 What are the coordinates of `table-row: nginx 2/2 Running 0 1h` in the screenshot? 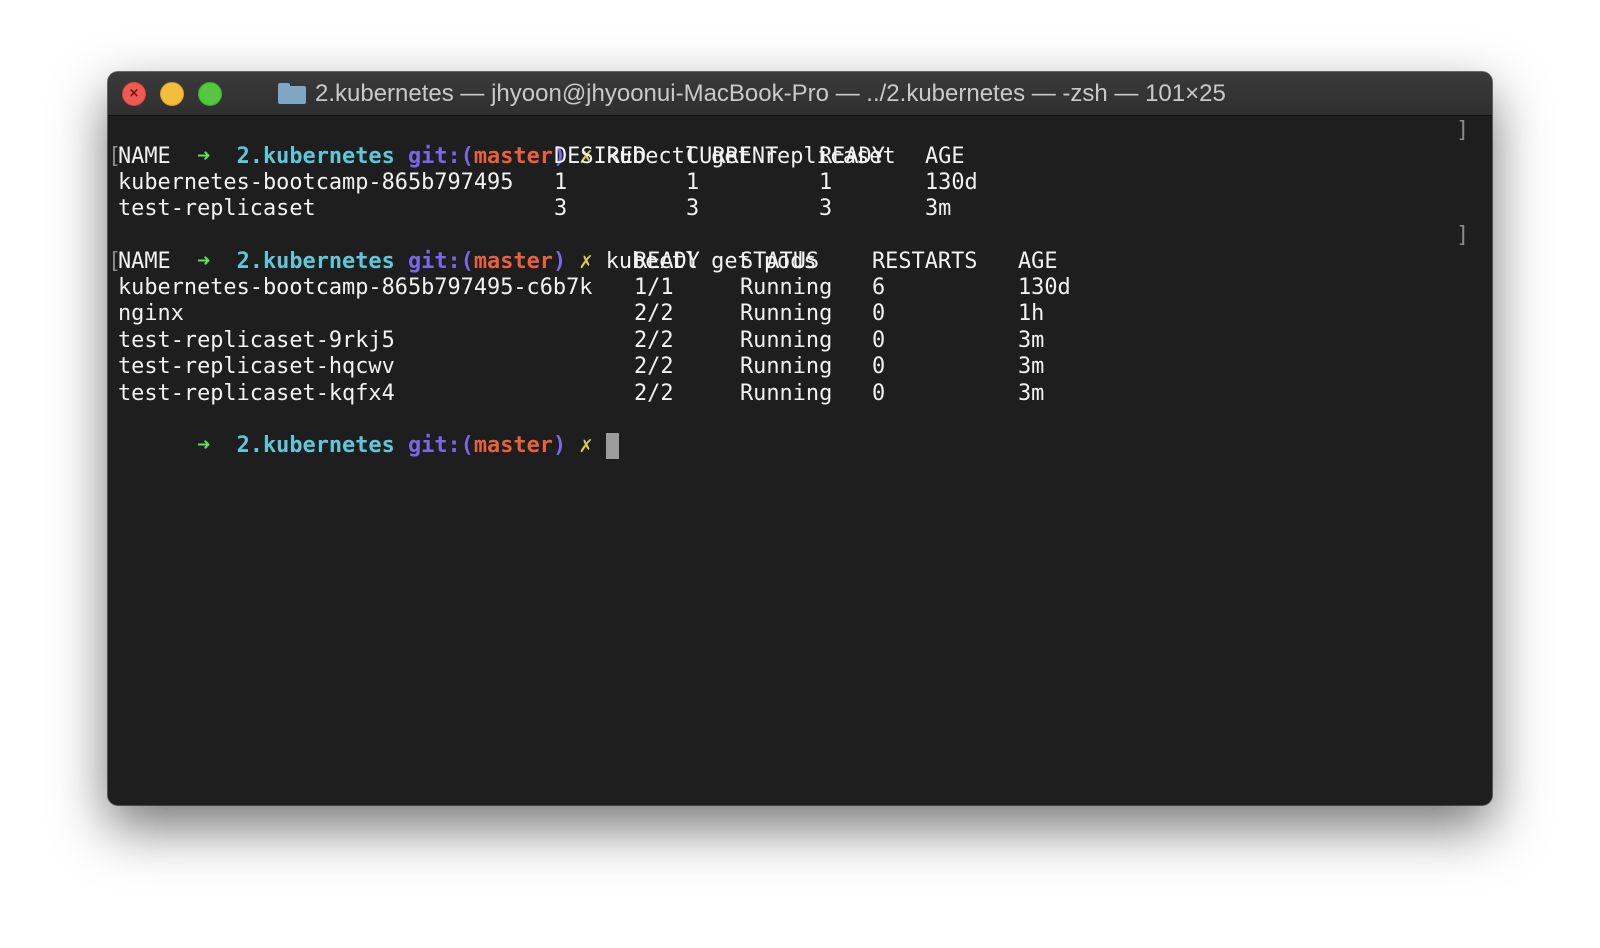 It's located at (581, 314).